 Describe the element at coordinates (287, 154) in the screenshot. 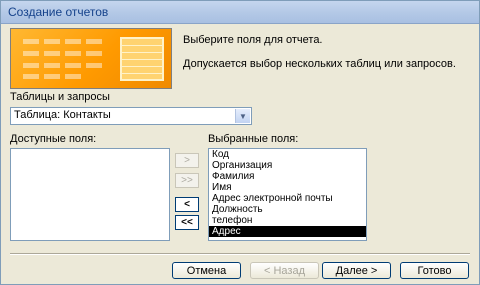

I see `list-item: Код` at that location.